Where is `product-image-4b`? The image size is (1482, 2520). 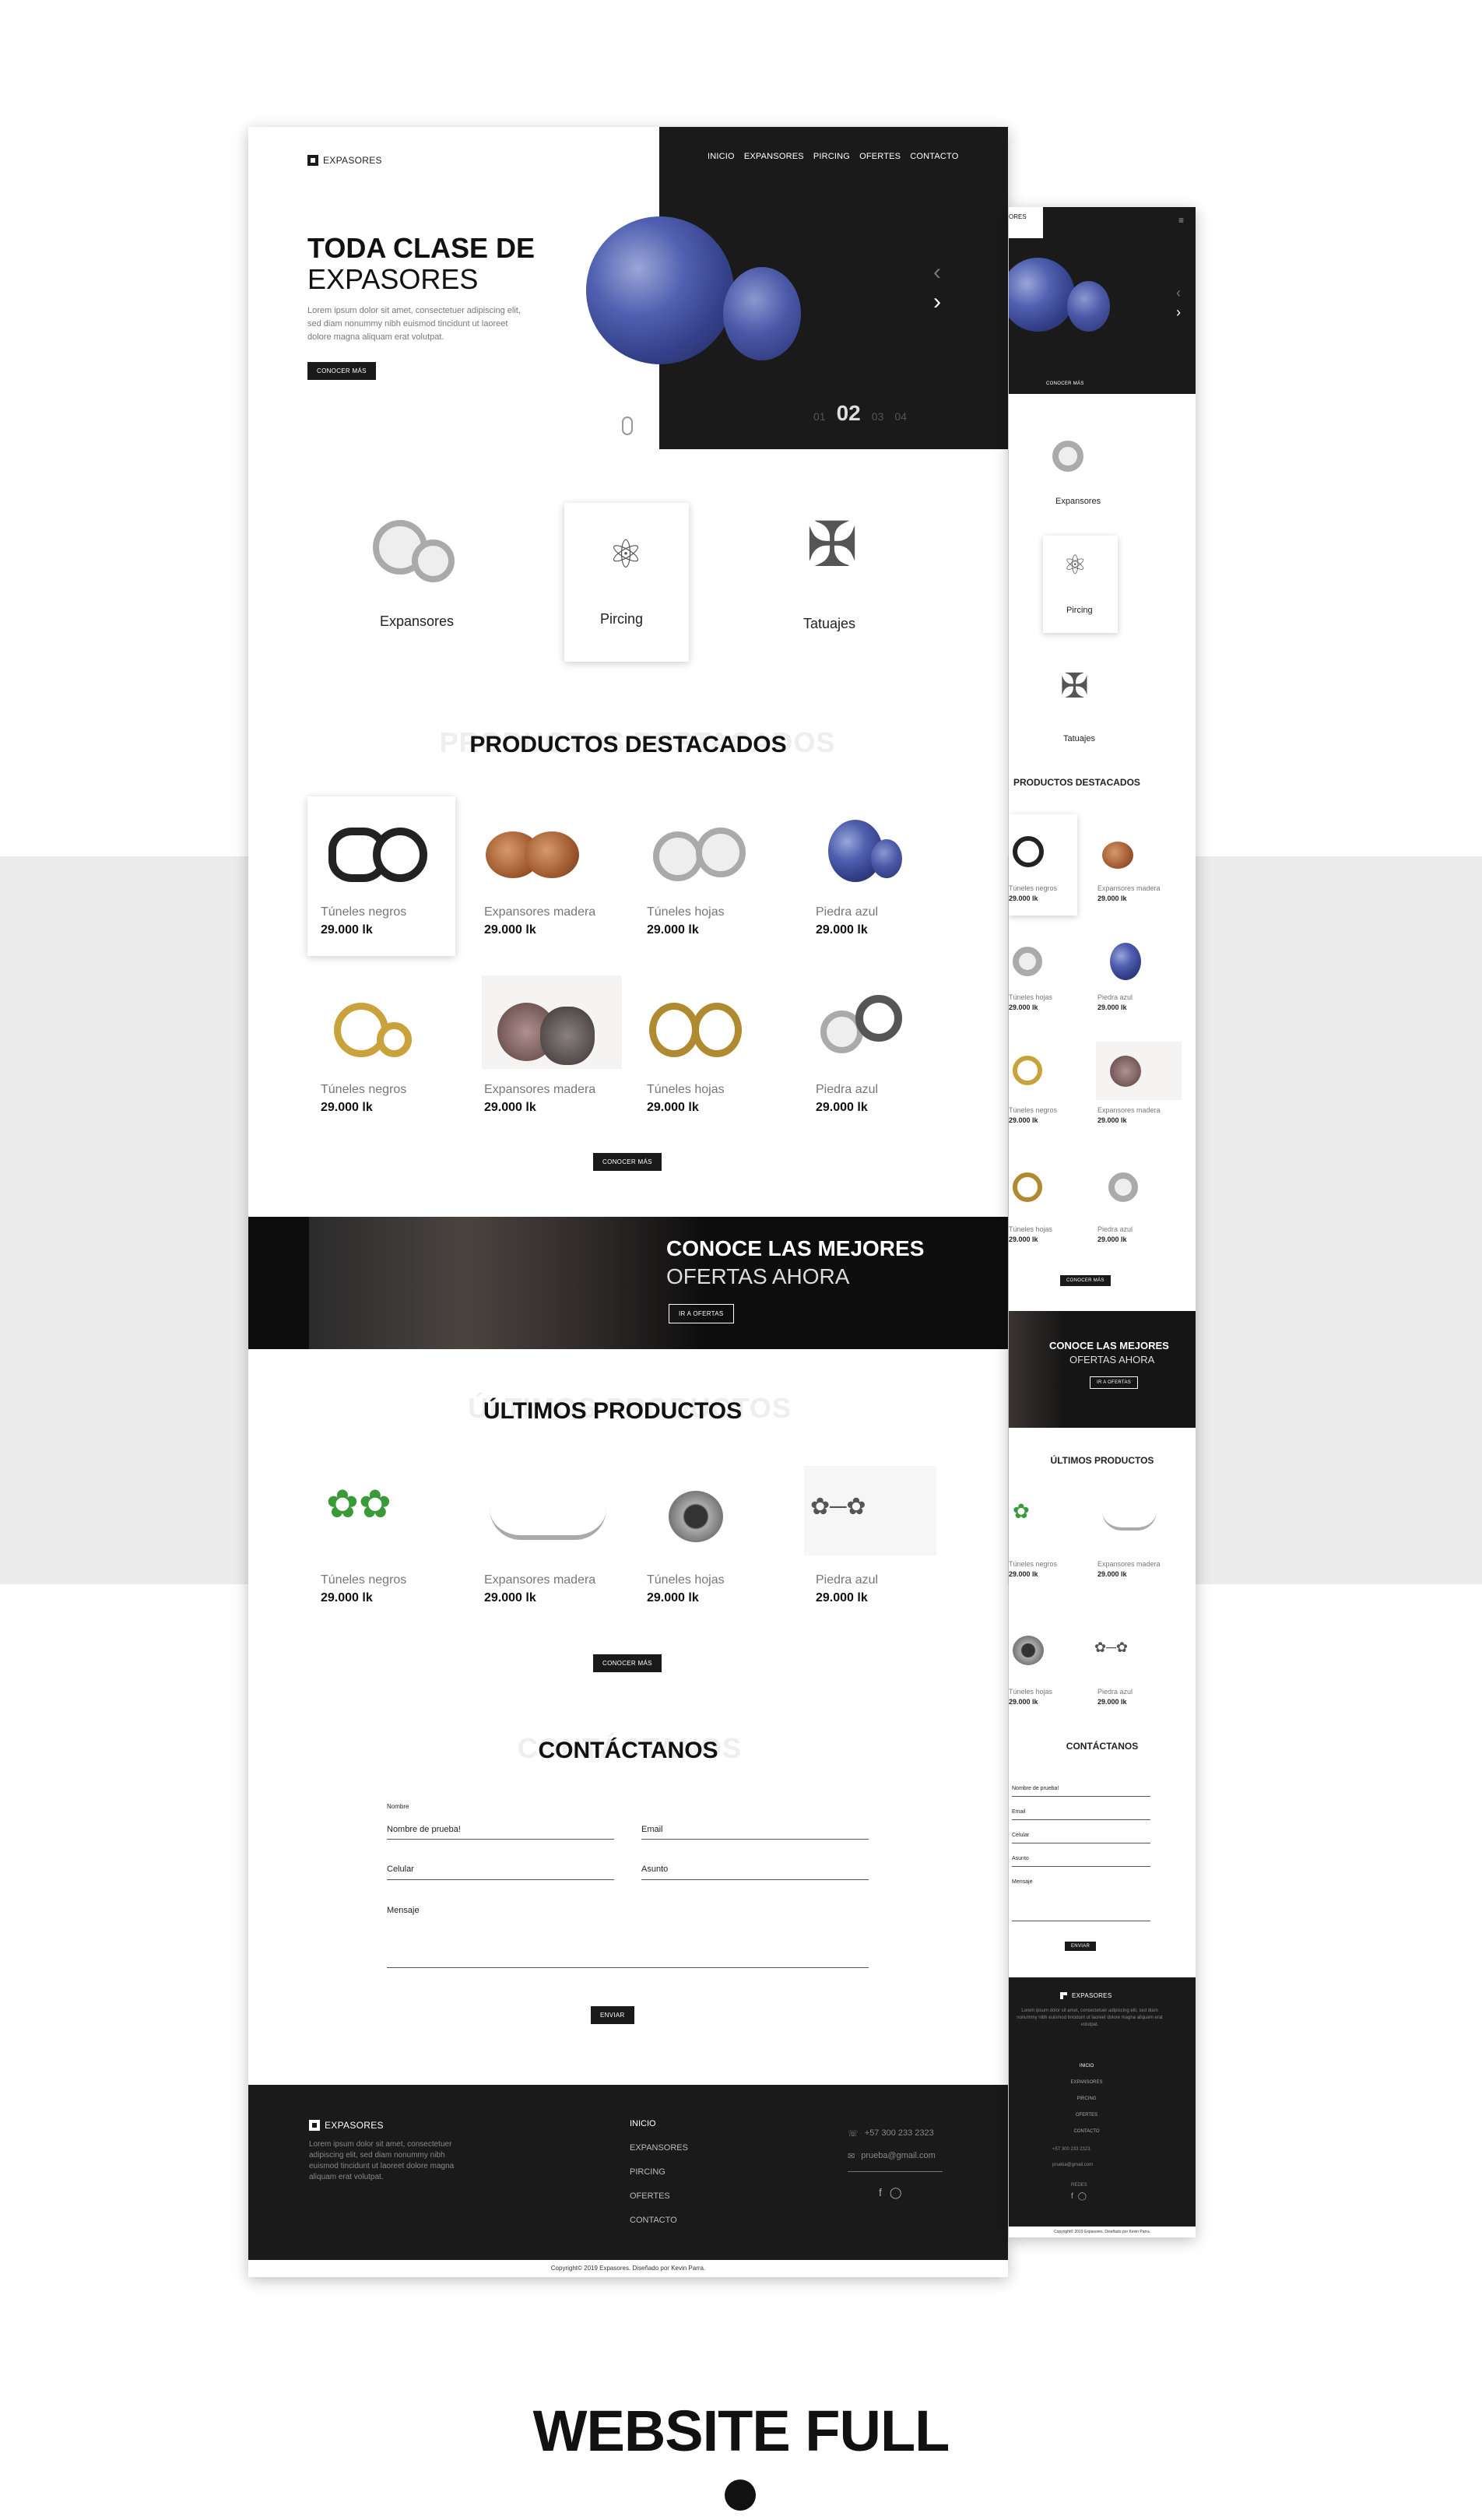 product-image-4b is located at coordinates (886, 858).